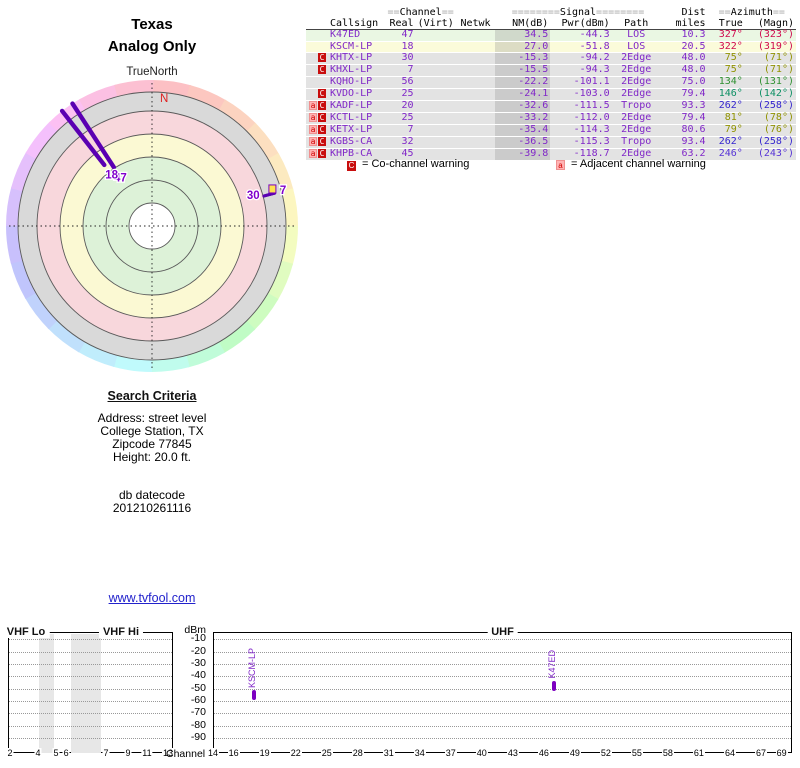  Describe the element at coordinates (578, 12) in the screenshot. I see `group-signal: ========Signal========` at that location.